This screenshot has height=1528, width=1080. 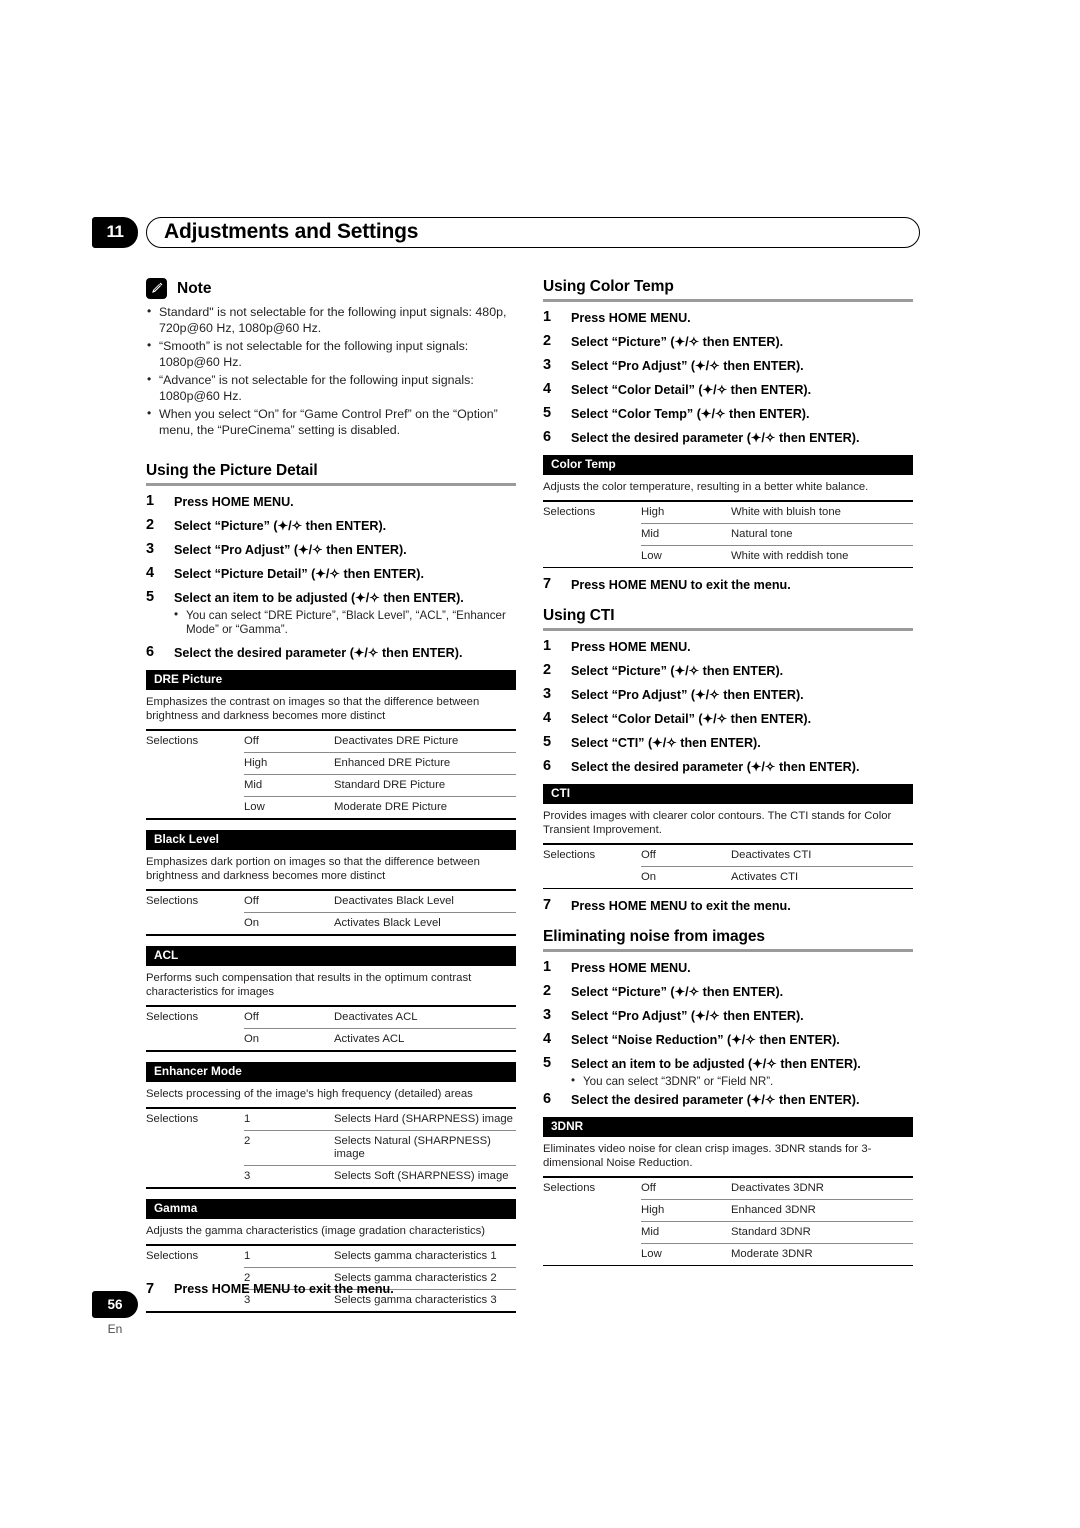 What do you see at coordinates (289, 1148) in the screenshot?
I see `option-value: 2` at bounding box center [289, 1148].